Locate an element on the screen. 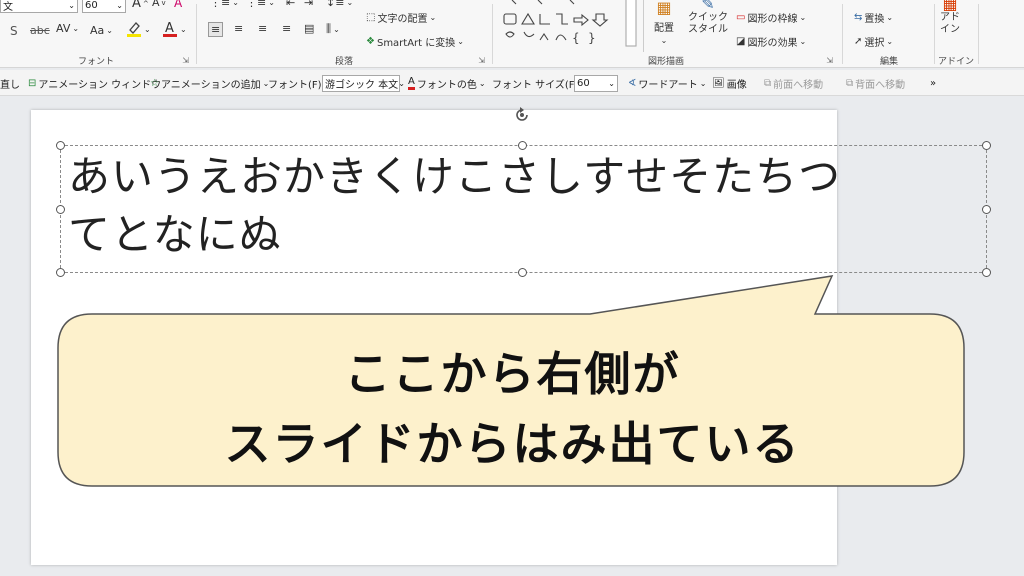 Image resolution: width=1024 pixels, height=576 pixels. callout-line-1: ここから右側が is located at coordinates (512, 374).